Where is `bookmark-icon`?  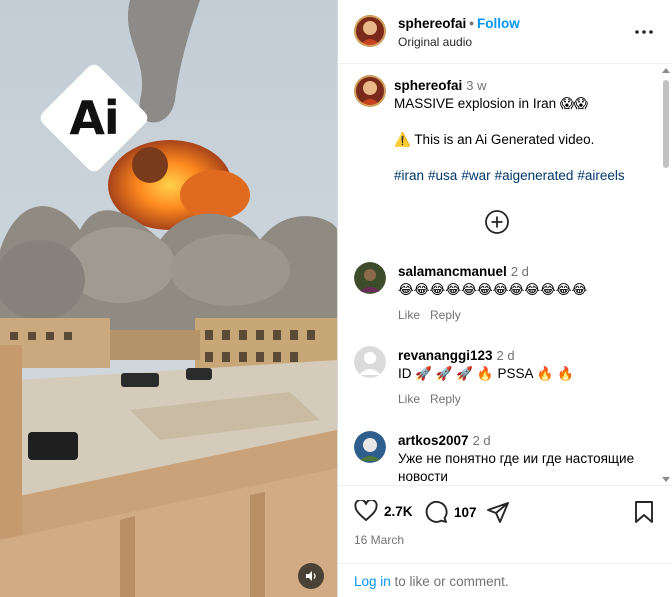
bookmark-icon is located at coordinates (644, 512).